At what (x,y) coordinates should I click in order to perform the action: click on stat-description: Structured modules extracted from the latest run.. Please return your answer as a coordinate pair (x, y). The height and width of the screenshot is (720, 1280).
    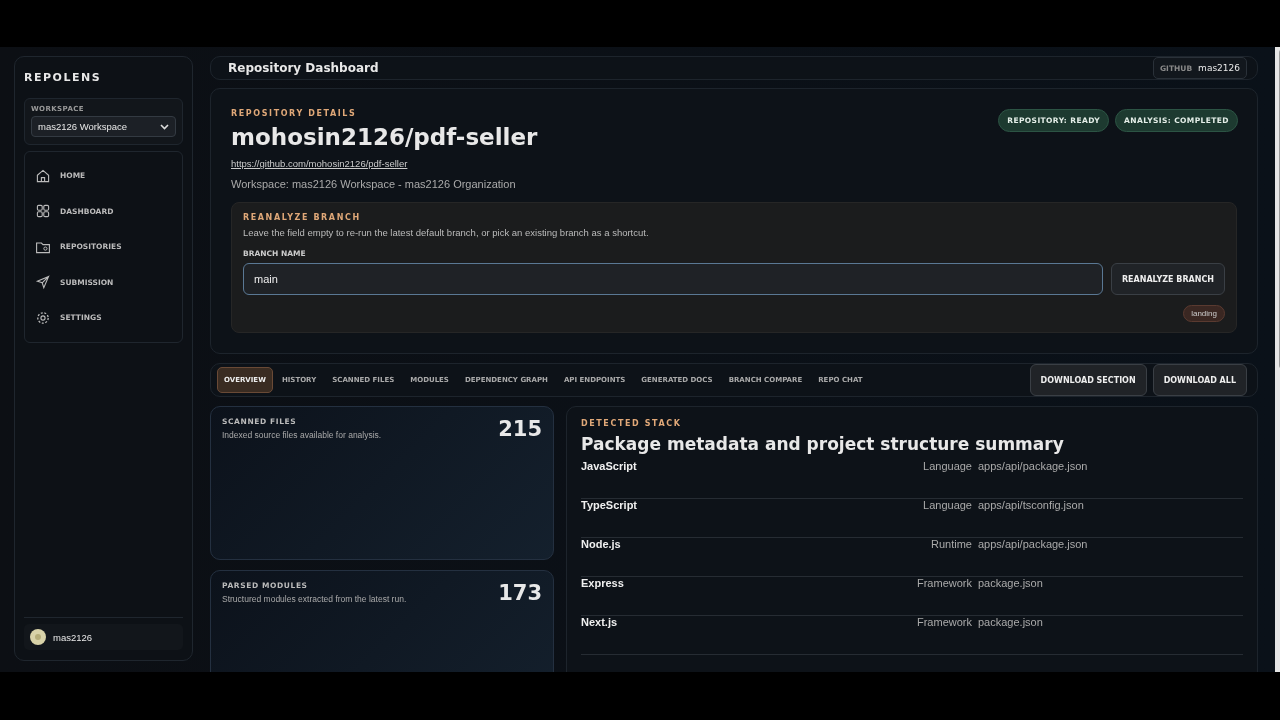
    Looking at the image, I should click on (314, 599).